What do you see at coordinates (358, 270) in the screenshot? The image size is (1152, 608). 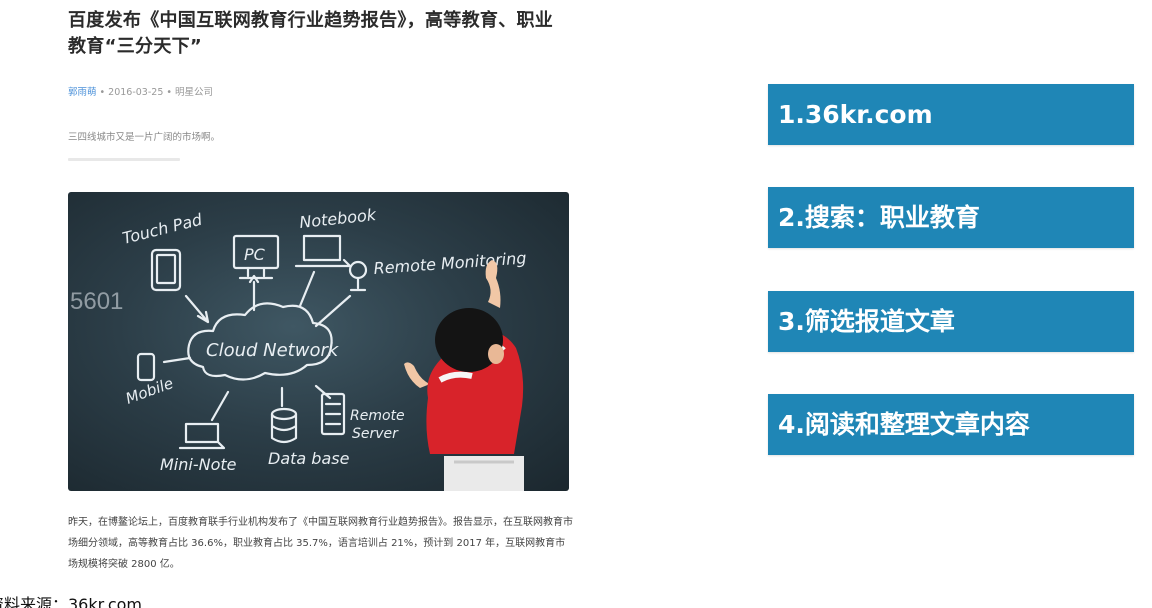 I see `camera-icon` at bounding box center [358, 270].